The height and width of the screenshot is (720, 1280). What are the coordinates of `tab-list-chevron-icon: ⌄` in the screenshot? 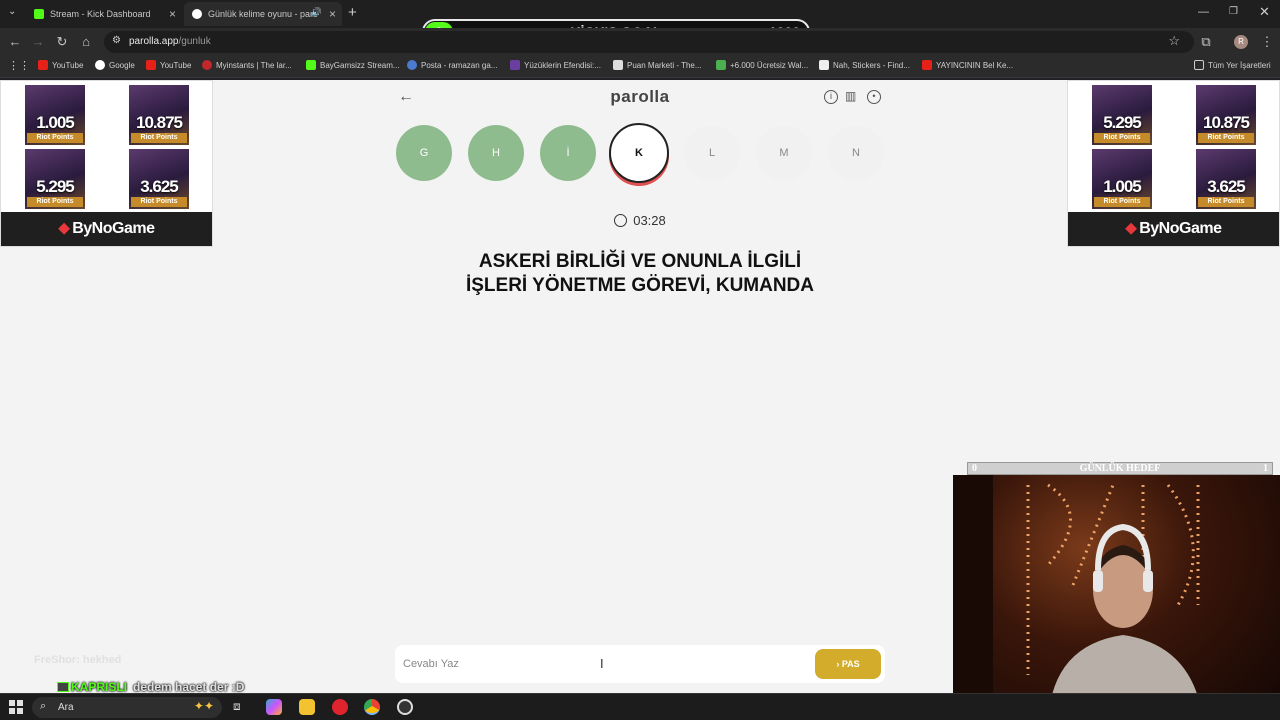 It's located at (12, 11).